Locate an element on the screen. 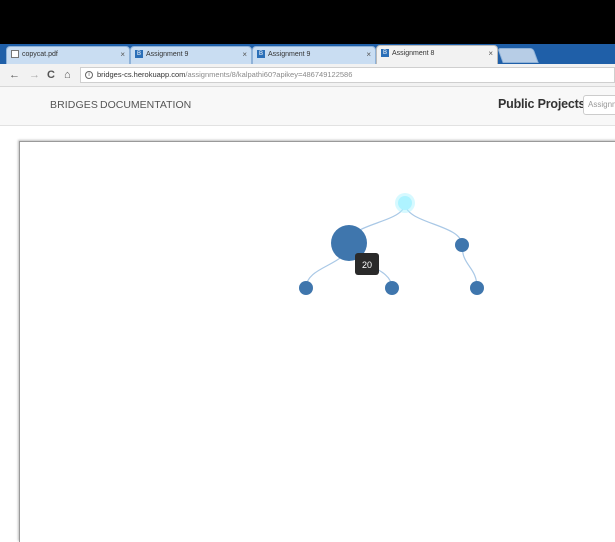 The image size is (615, 542). tab-title: Assignment 8 is located at coordinates (413, 53).